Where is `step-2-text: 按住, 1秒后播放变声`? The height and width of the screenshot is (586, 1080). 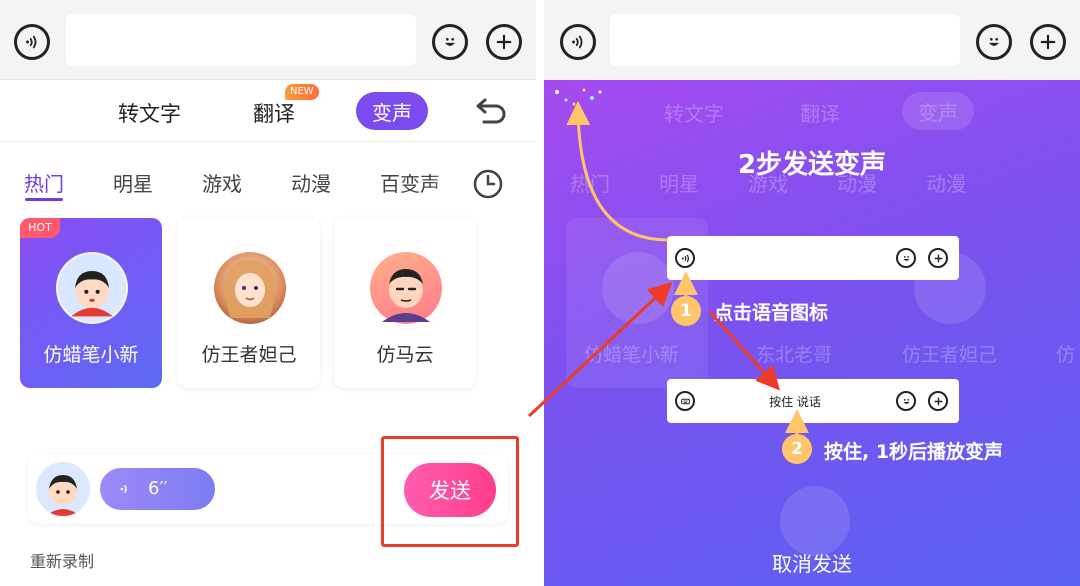 step-2-text: 按住, 1秒后播放变声 is located at coordinates (914, 452).